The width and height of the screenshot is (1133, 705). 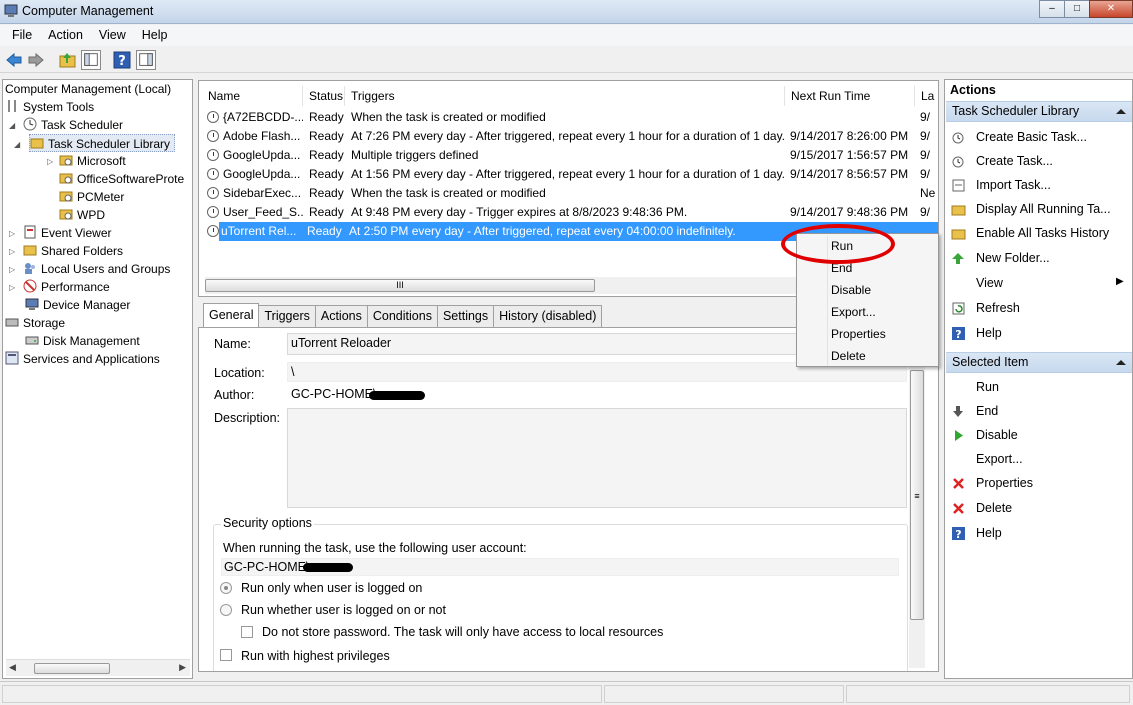 I want to click on tree-item-device-manager: Device Manager, so click(x=77, y=305).